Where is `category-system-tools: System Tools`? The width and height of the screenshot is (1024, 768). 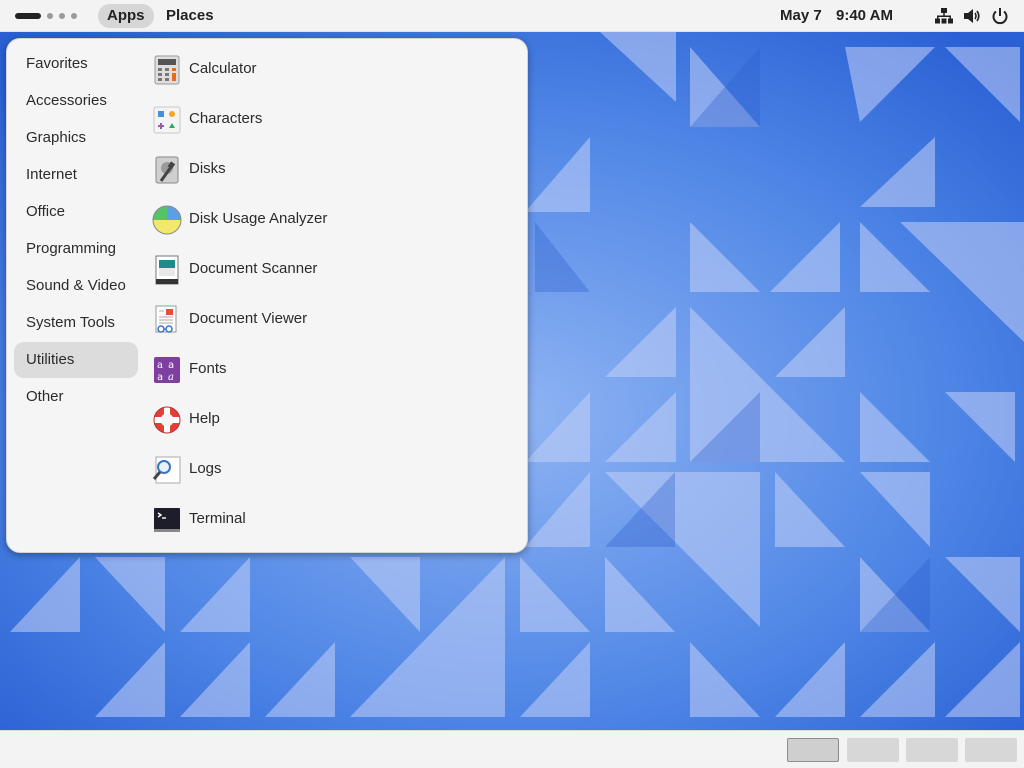 category-system-tools: System Tools is located at coordinates (76, 323).